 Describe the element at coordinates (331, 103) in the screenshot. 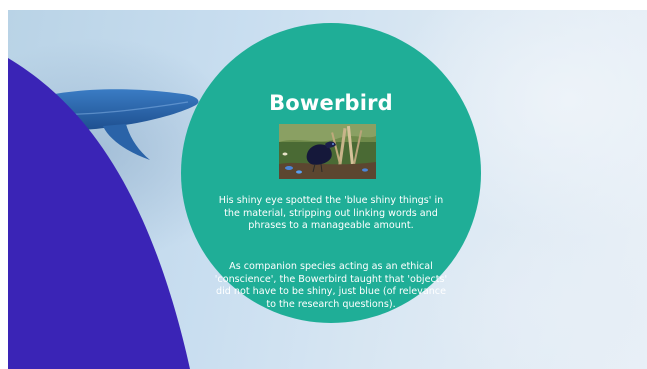

I see `slide-title: Bowerbird` at that location.